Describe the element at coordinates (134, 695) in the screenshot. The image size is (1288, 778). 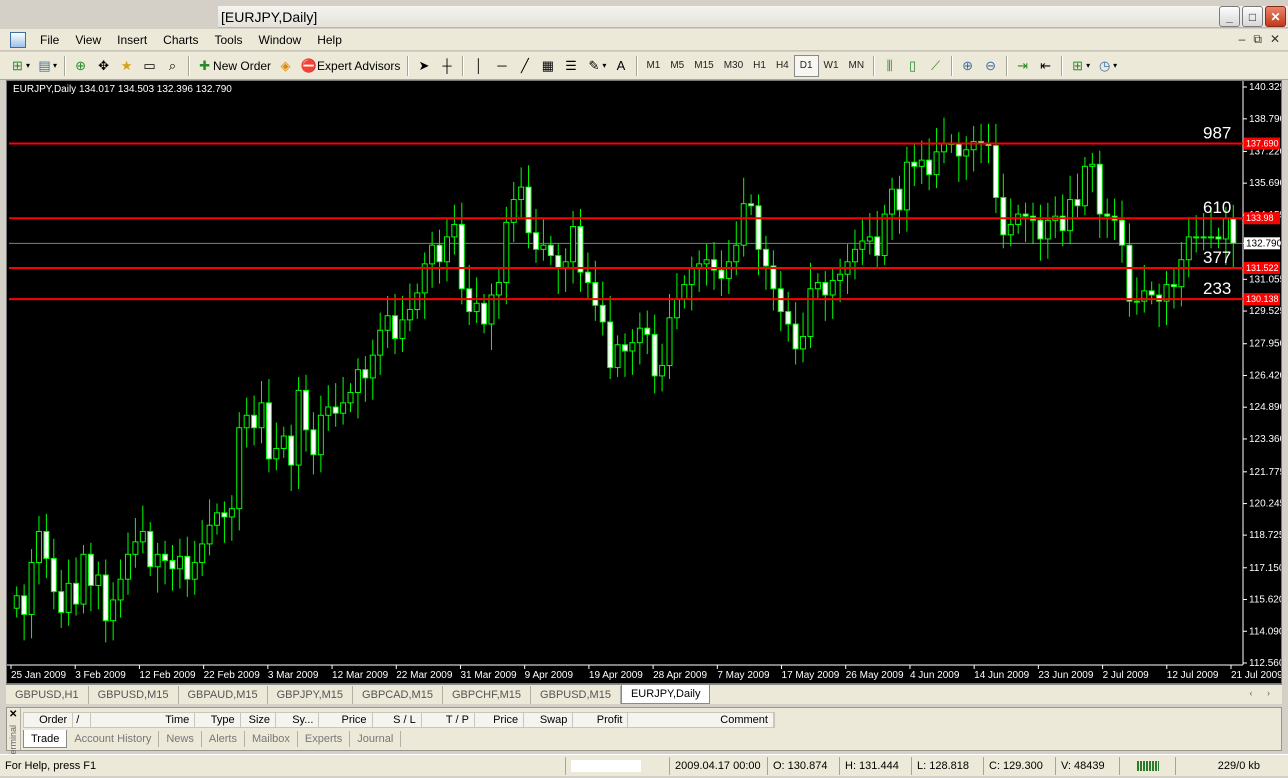
I see `chart-tab-gbpusd-m15: GBPUSD,M15` at that location.